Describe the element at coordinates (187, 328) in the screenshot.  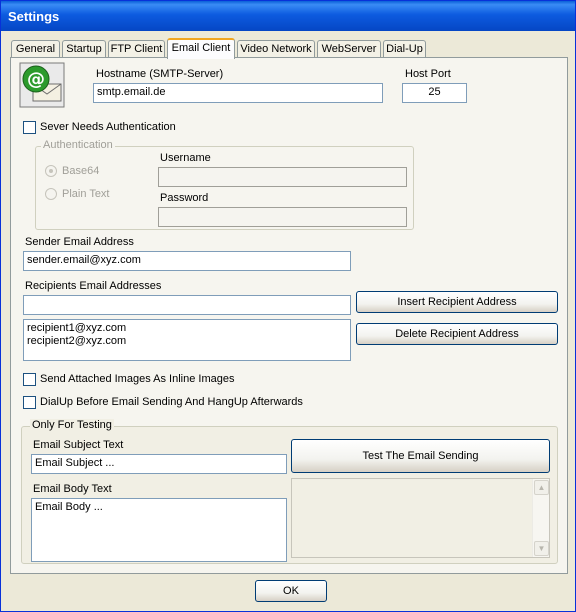
I see `list-item: recipient1@xyz.com` at that location.